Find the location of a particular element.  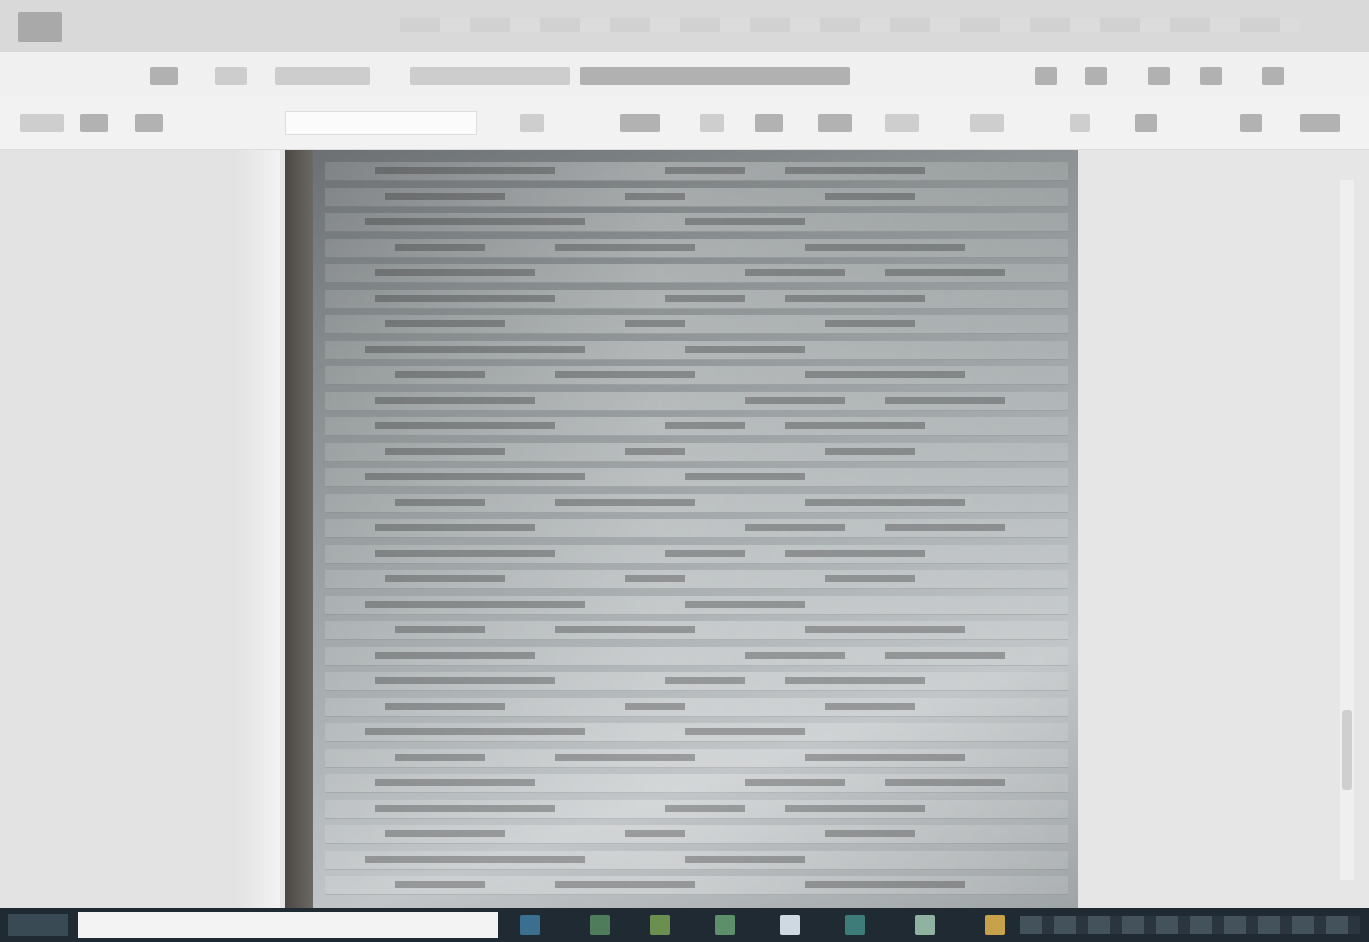

menu-toolbar is located at coordinates (684, 75).